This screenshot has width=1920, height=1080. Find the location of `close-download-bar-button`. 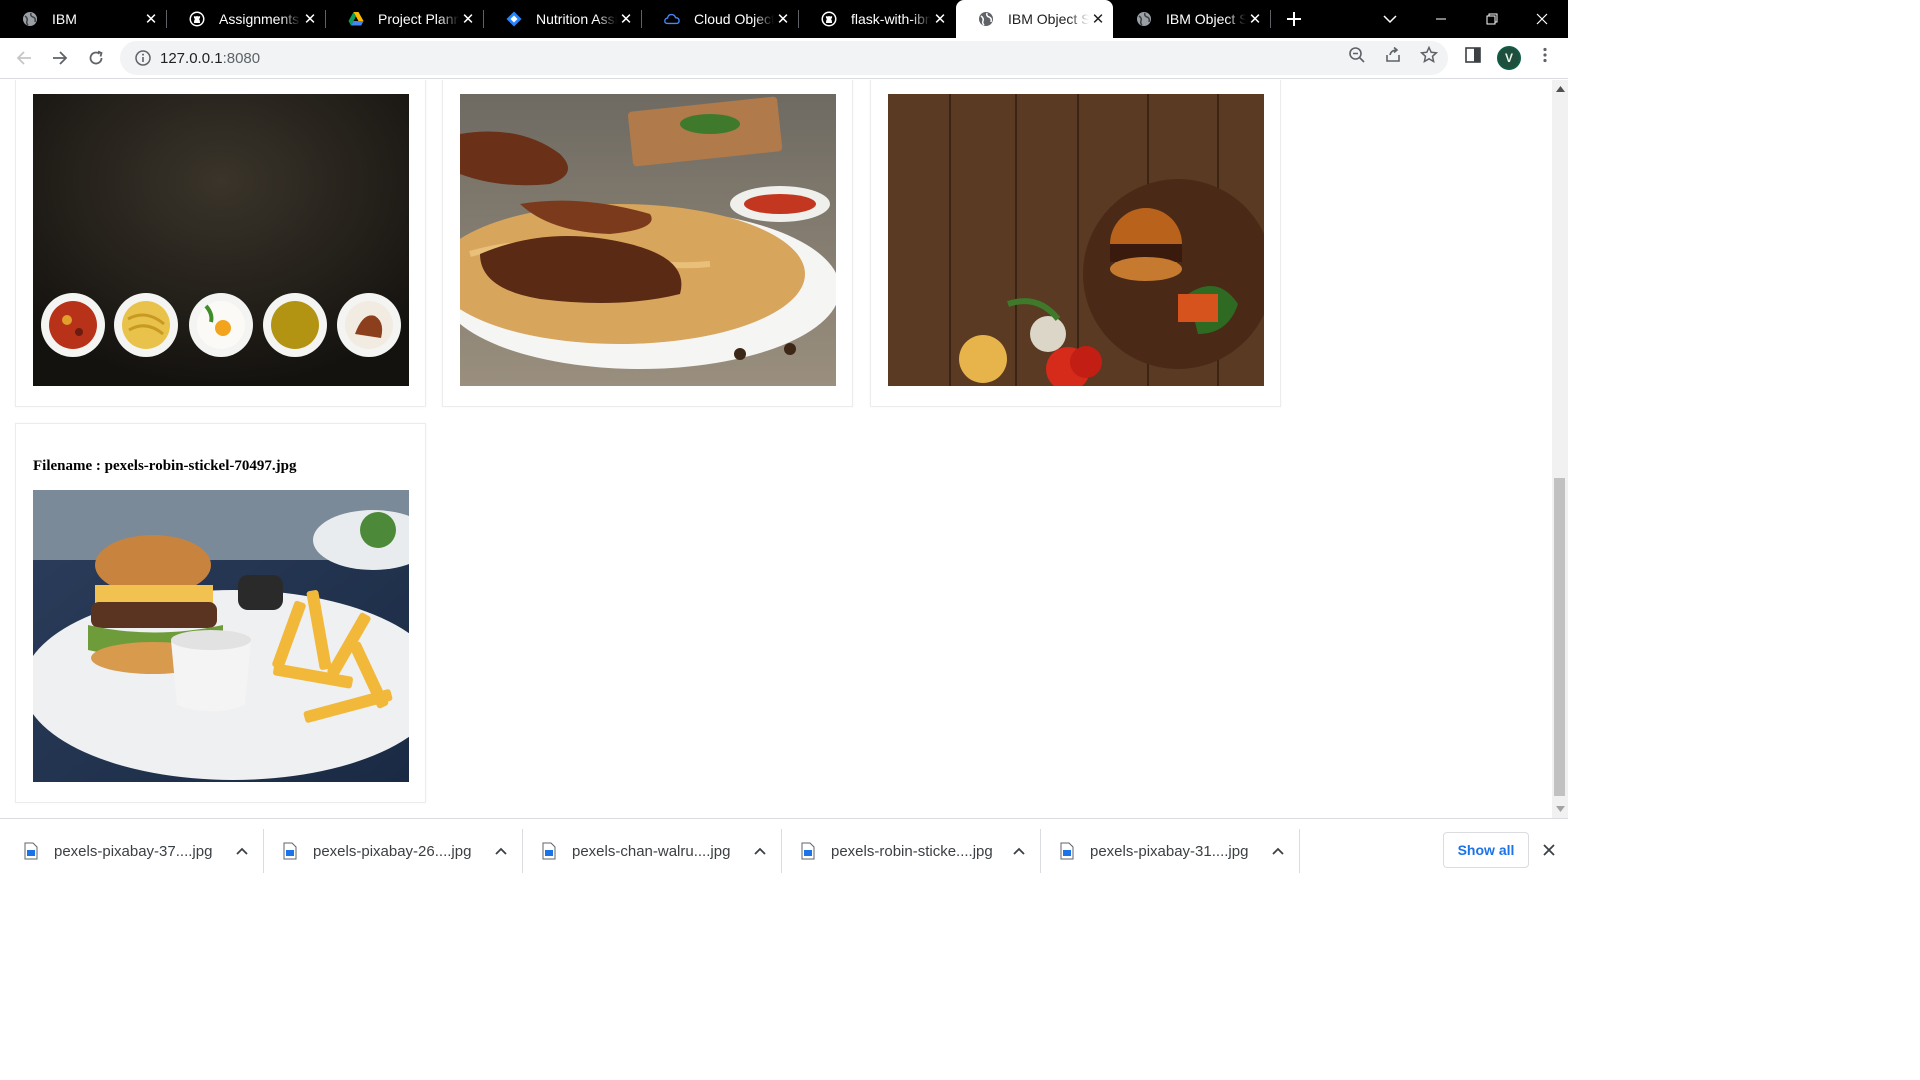

close-download-bar-button is located at coordinates (1549, 850).